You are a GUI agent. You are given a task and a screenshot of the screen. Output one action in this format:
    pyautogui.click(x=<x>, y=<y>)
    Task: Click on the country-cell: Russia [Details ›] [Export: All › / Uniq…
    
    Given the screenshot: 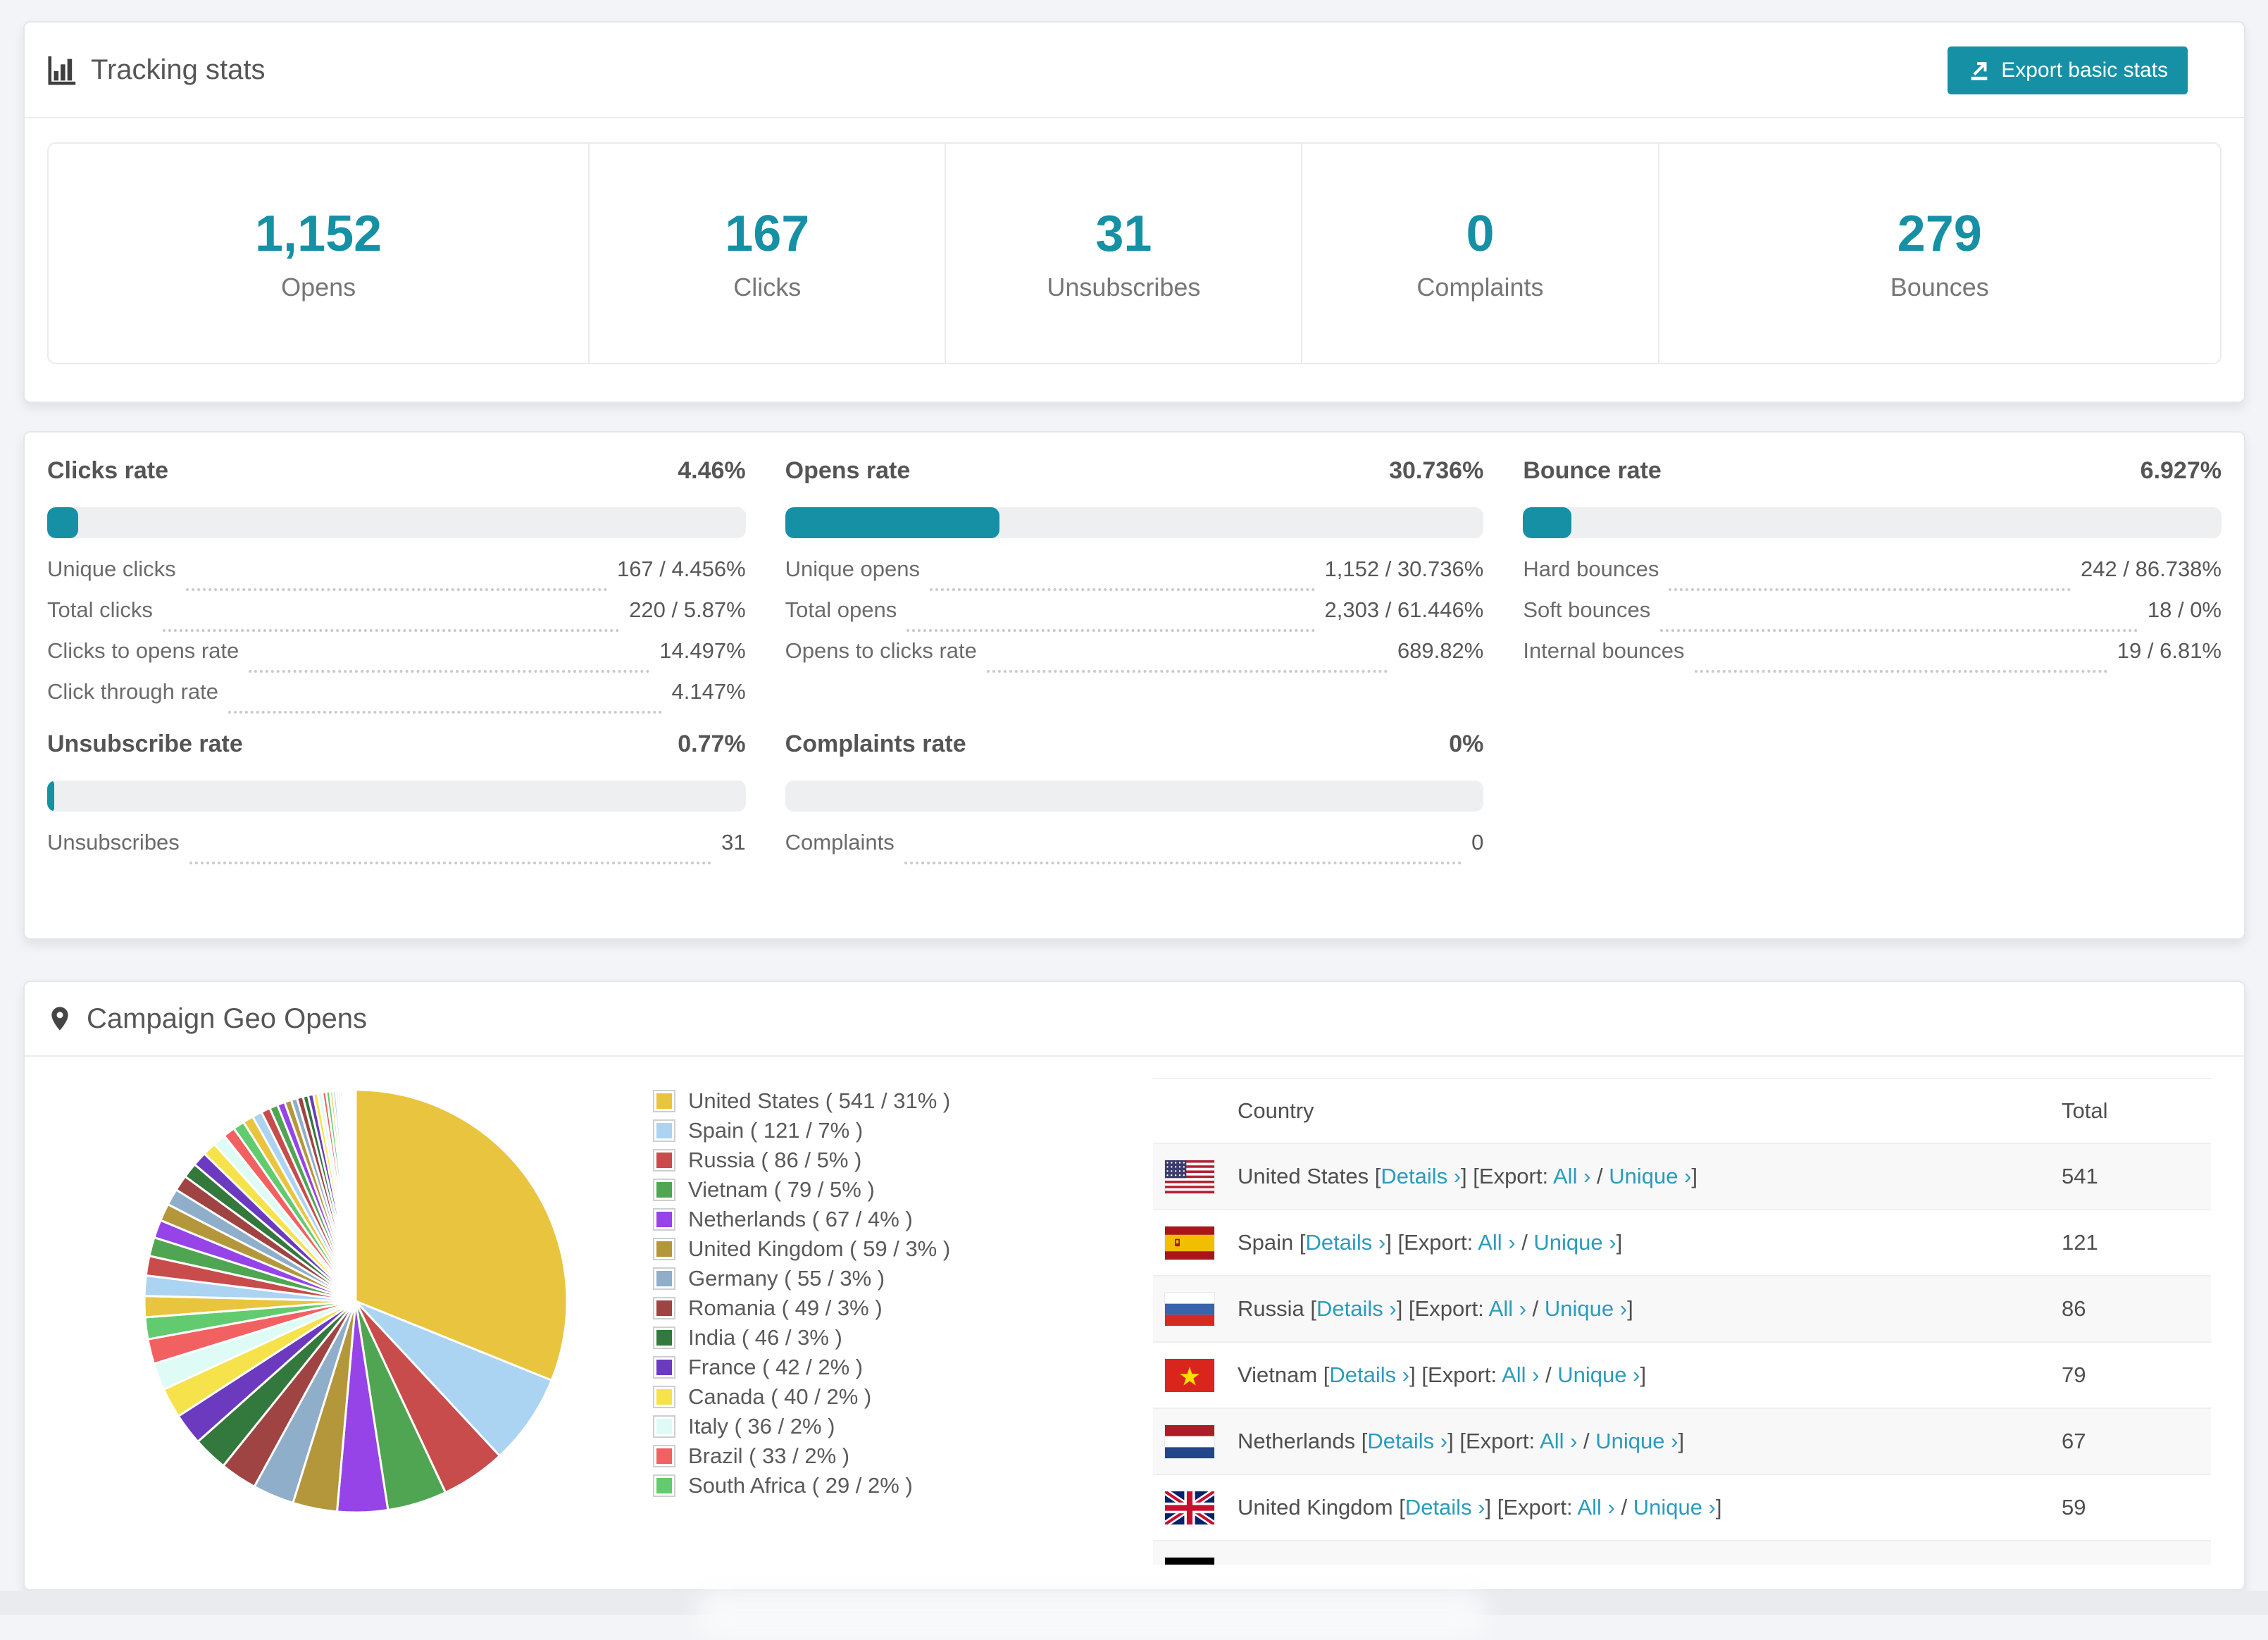 What is the action you would take?
    pyautogui.click(x=1436, y=1308)
    